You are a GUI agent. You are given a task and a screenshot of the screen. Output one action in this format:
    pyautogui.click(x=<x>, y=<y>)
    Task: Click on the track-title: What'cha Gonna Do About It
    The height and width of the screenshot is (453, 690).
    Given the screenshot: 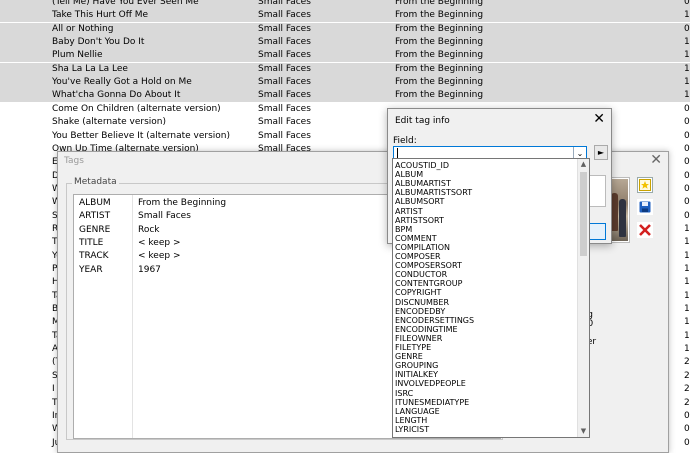 What is the action you would take?
    pyautogui.click(x=116, y=95)
    